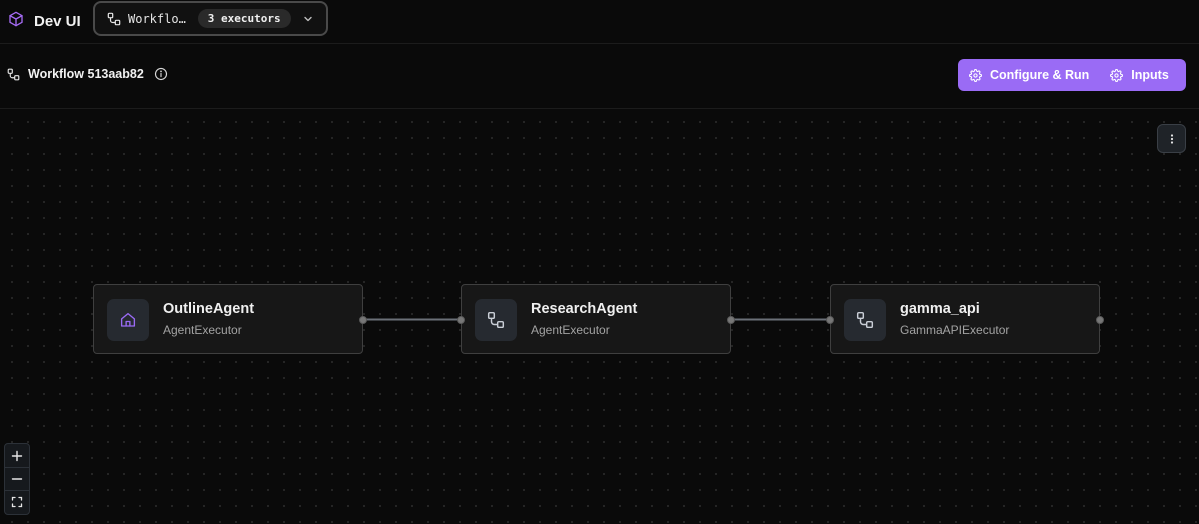 The image size is (1199, 524). Describe the element at coordinates (596, 319) in the screenshot. I see `workflow-node-research-agent: ResearchAgent AgentExecutor` at that location.